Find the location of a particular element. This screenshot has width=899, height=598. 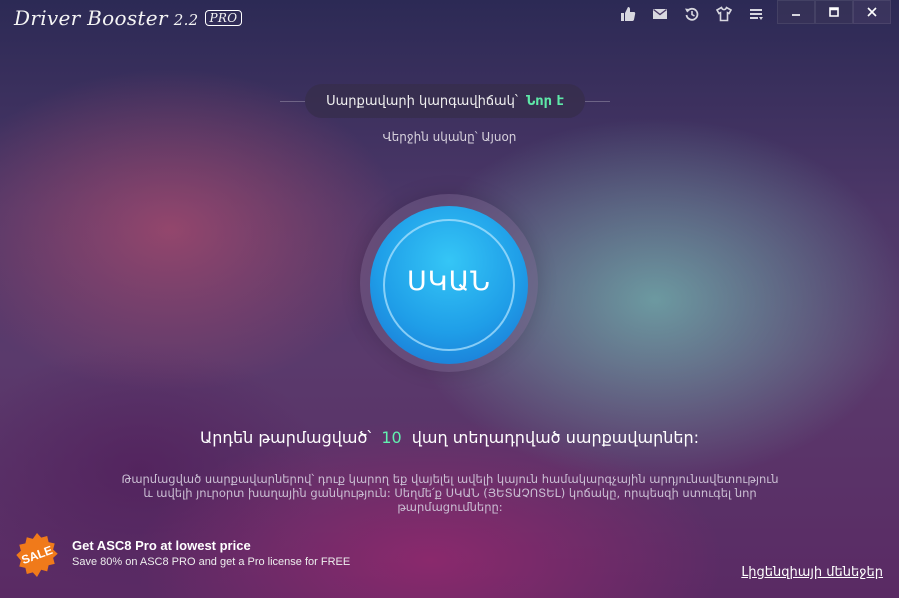

like-button is located at coordinates (628, 14).